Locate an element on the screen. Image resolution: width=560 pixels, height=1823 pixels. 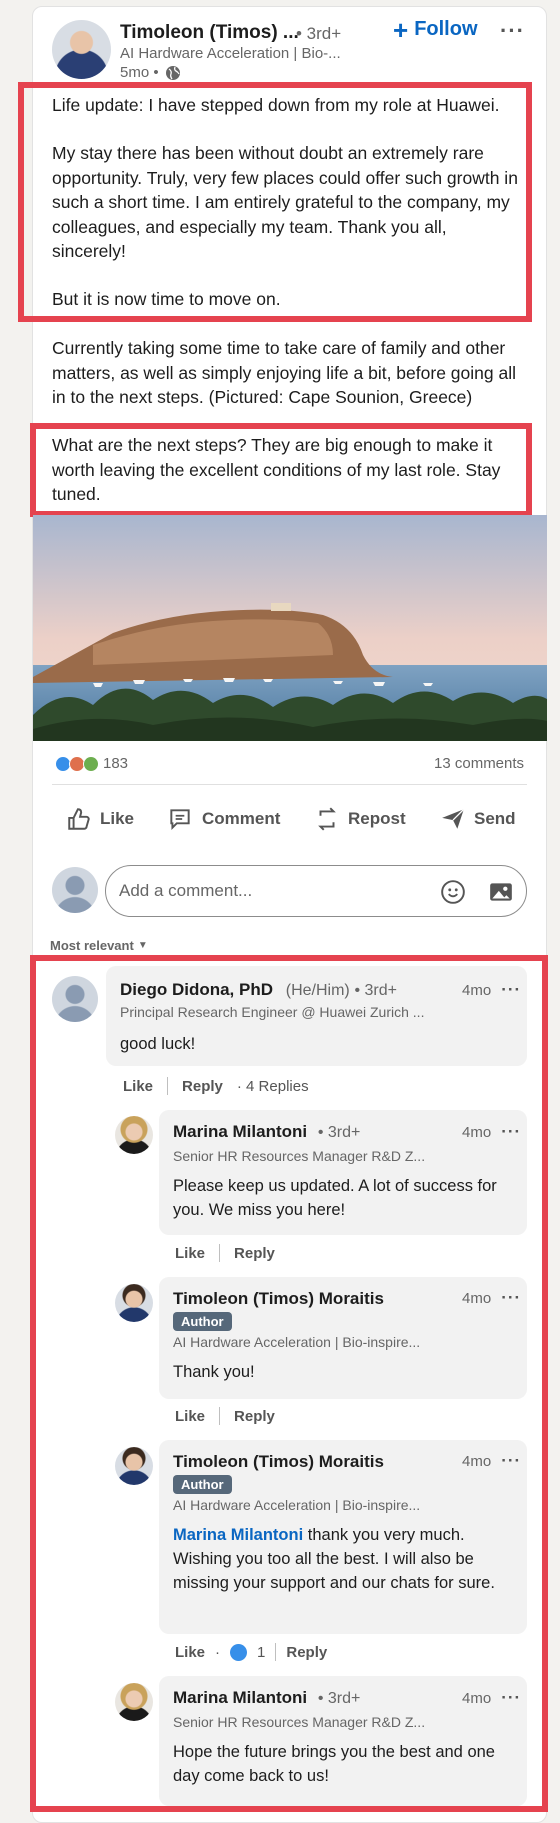
post-paragraph: But it is now time to move on. is located at coordinates (166, 299).